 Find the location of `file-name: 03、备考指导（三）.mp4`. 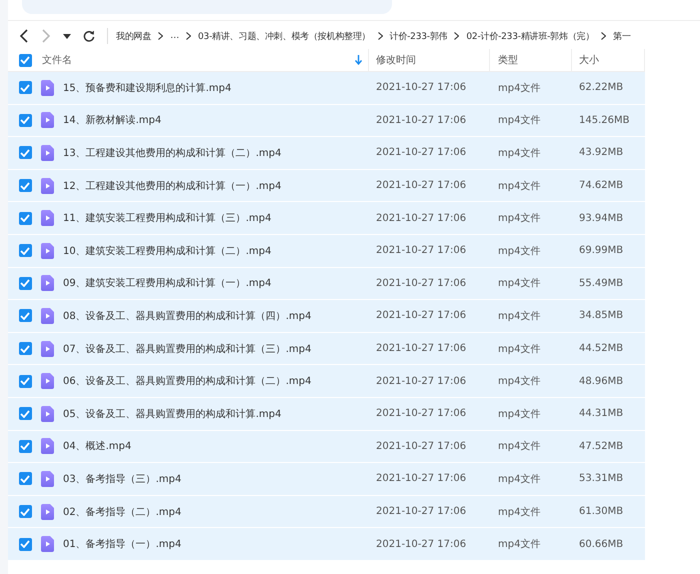

file-name: 03、备考指导（三）.mp4 is located at coordinates (122, 479).